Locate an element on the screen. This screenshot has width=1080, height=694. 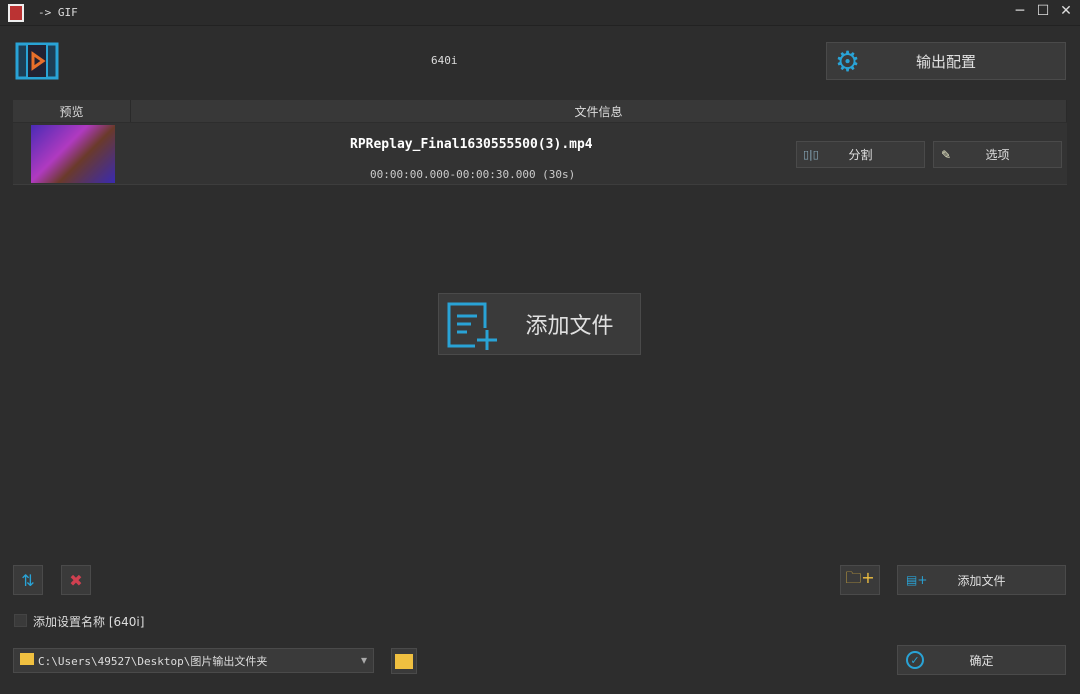
confirm-button: ✓ 确定 is located at coordinates (981, 660).